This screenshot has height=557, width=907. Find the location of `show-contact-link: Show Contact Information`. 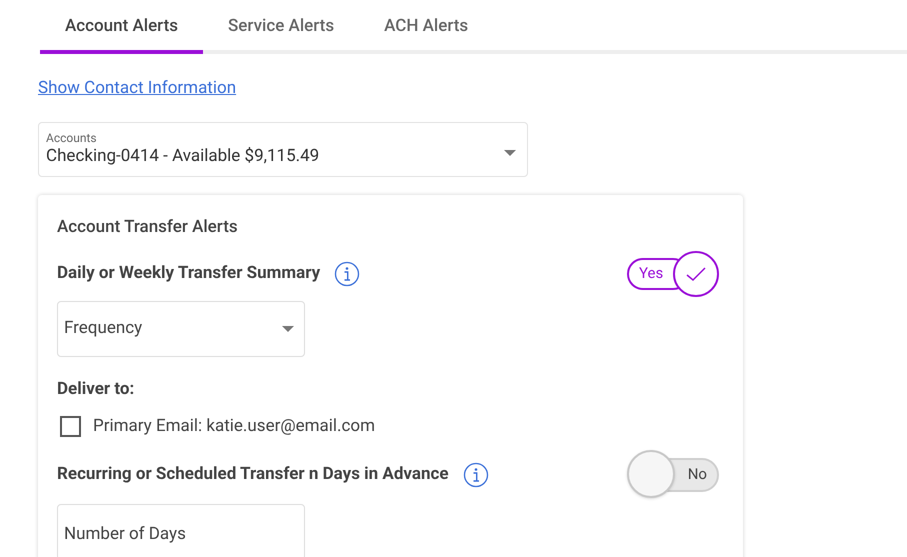

show-contact-link: Show Contact Information is located at coordinates (137, 88).